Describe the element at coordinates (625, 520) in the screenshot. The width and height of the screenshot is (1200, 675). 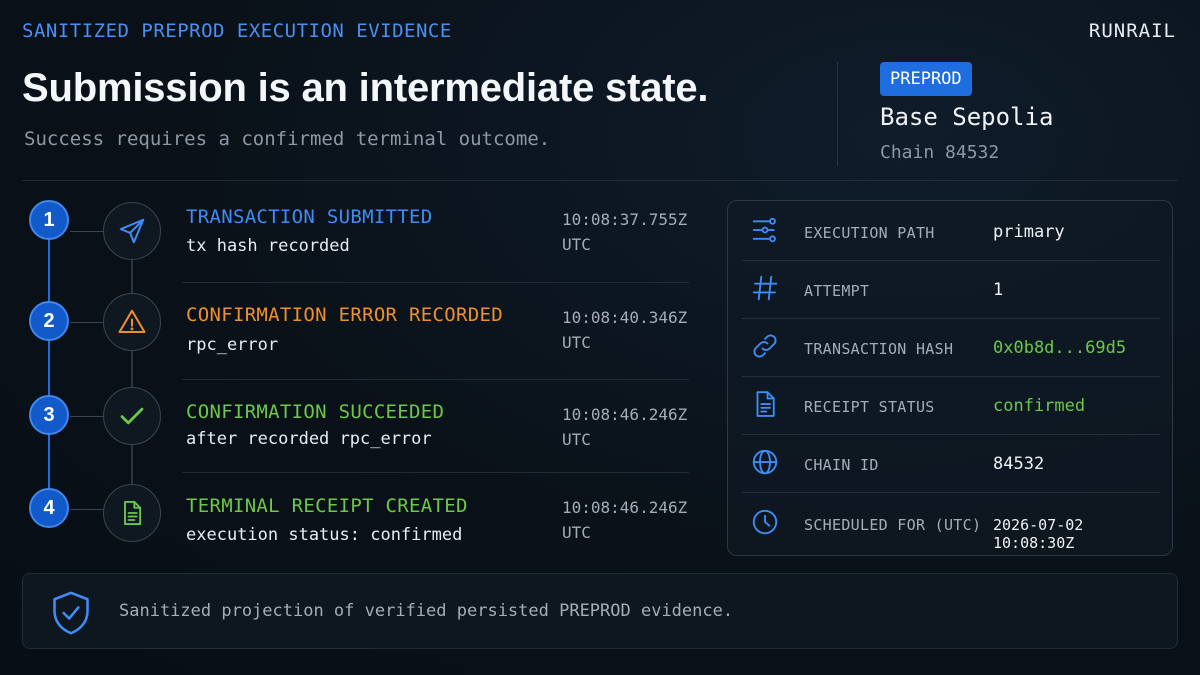
I see `step-time-4: 10:08:46.246Z UTC` at that location.